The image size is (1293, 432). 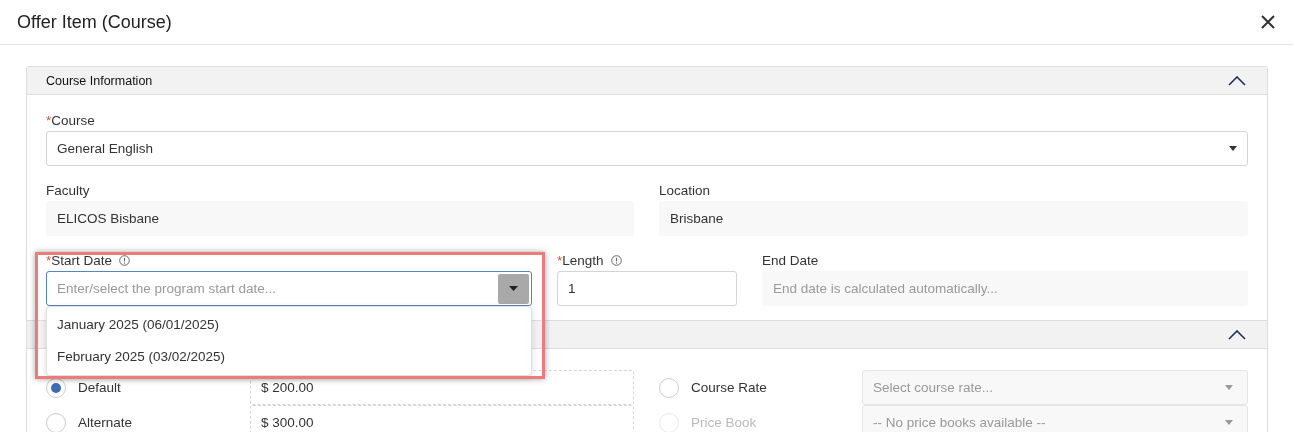 What do you see at coordinates (105, 422) in the screenshot?
I see `radio-label: Alternate` at bounding box center [105, 422].